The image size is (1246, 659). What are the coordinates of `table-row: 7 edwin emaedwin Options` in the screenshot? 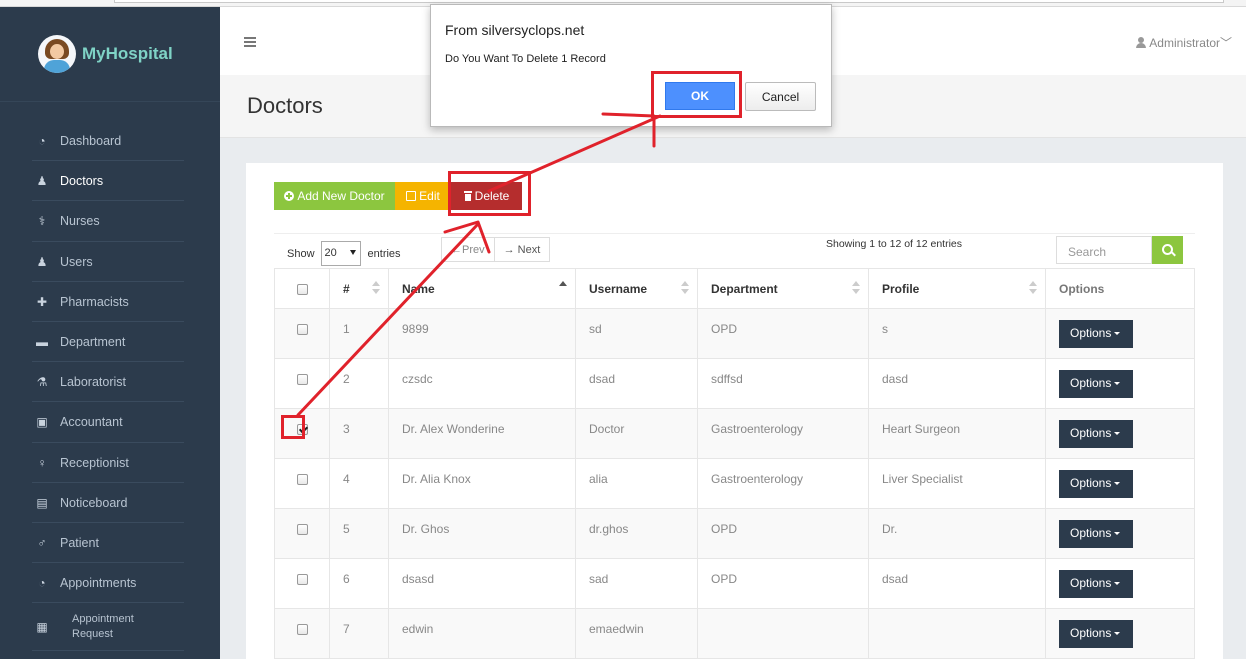 It's located at (734, 633).